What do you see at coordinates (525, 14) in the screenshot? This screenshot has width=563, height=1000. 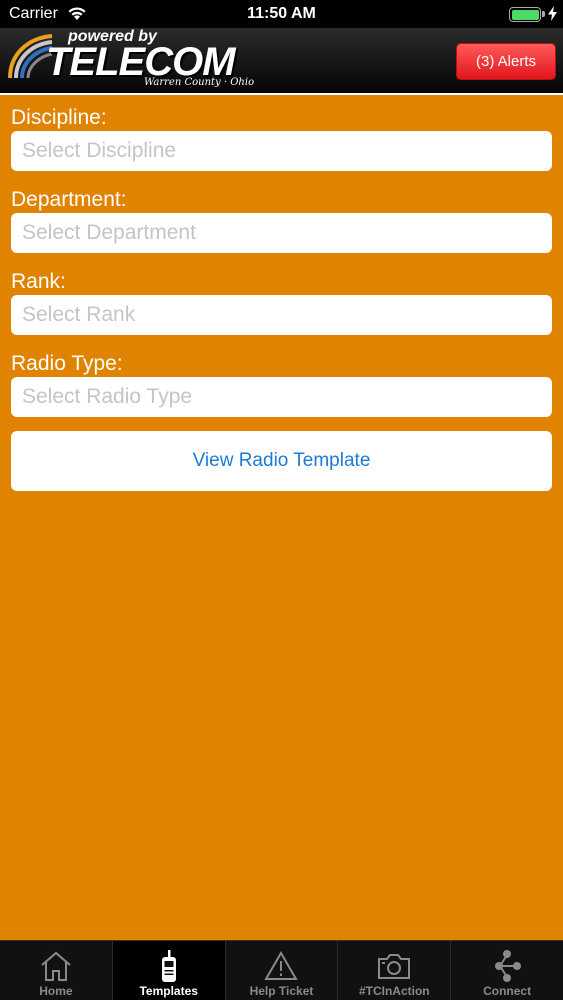 I see `battery-icon` at bounding box center [525, 14].